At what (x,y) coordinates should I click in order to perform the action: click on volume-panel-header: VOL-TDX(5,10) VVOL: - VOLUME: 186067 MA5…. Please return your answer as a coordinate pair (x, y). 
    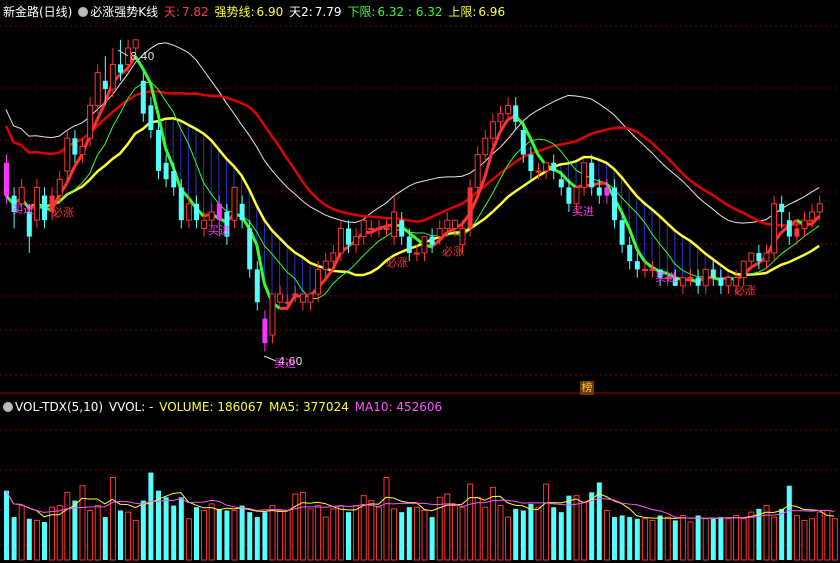
    Looking at the image, I should click on (223, 407).